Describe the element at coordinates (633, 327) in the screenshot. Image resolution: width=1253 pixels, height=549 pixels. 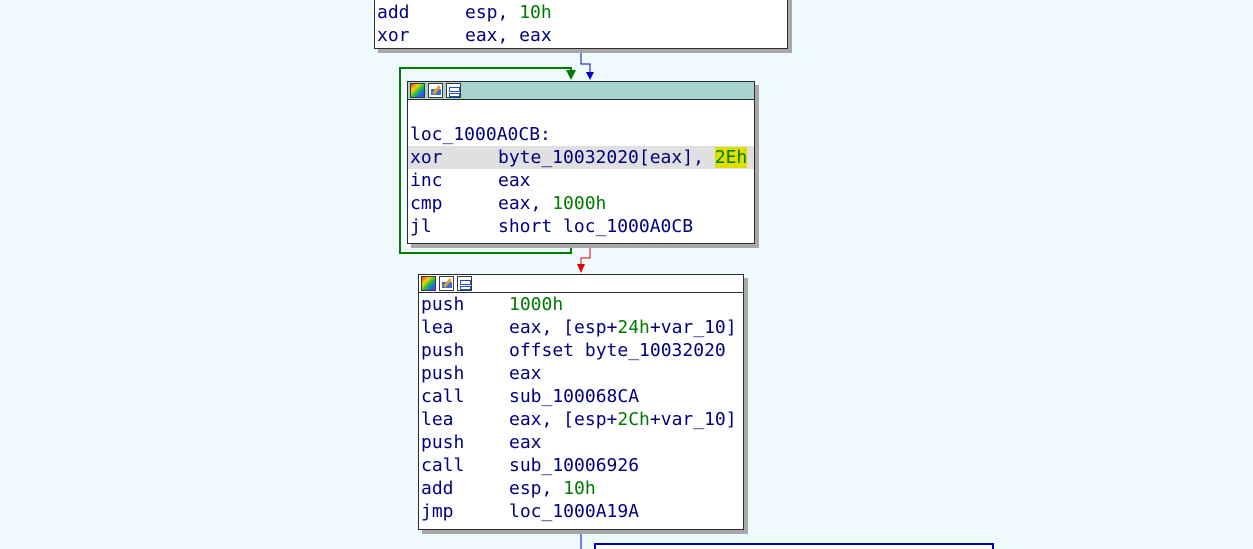
I see `instruction-immediate: 24h` at that location.